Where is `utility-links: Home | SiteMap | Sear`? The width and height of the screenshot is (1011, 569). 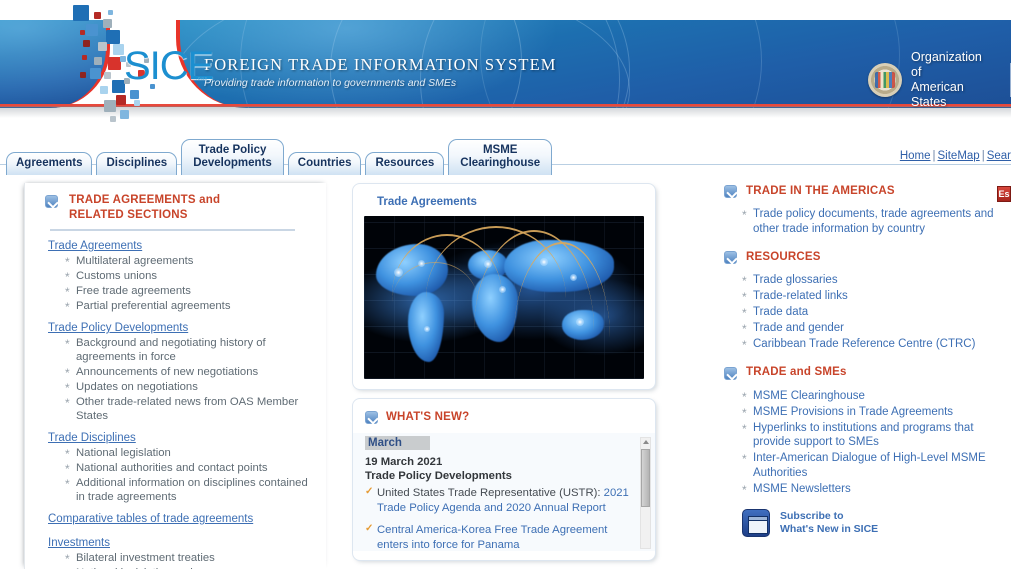
utility-links: Home | SiteMap | Sear is located at coordinates (955, 156).